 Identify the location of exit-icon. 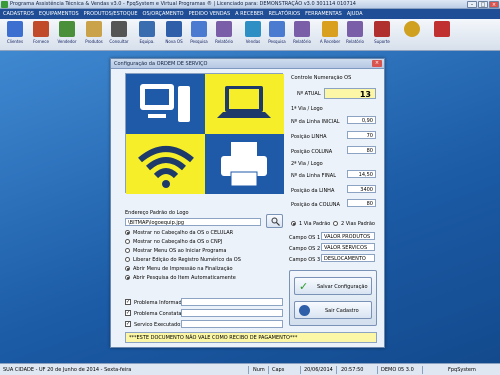
(442, 29).